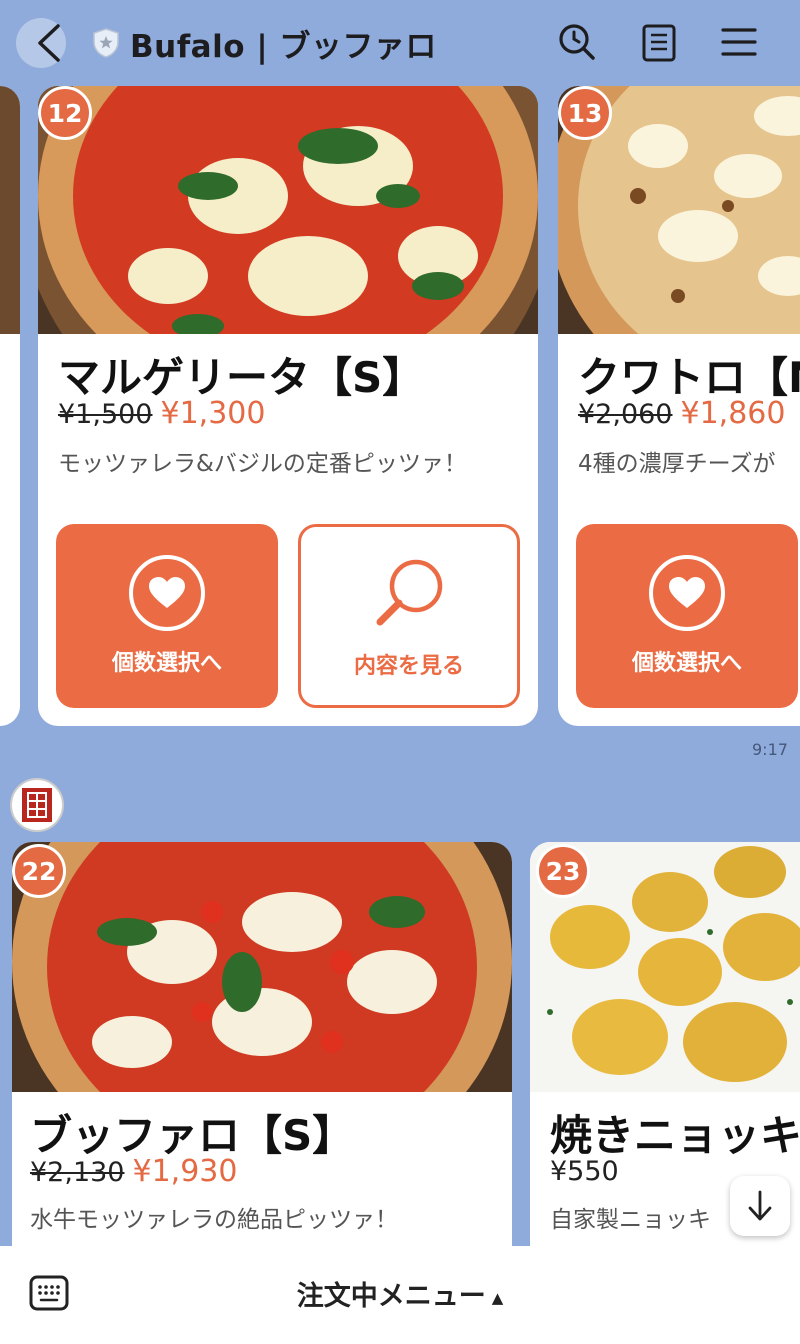 This screenshot has width=800, height=1344. What do you see at coordinates (675, 1135) in the screenshot?
I see `item-name: 焼きニョッキ` at bounding box center [675, 1135].